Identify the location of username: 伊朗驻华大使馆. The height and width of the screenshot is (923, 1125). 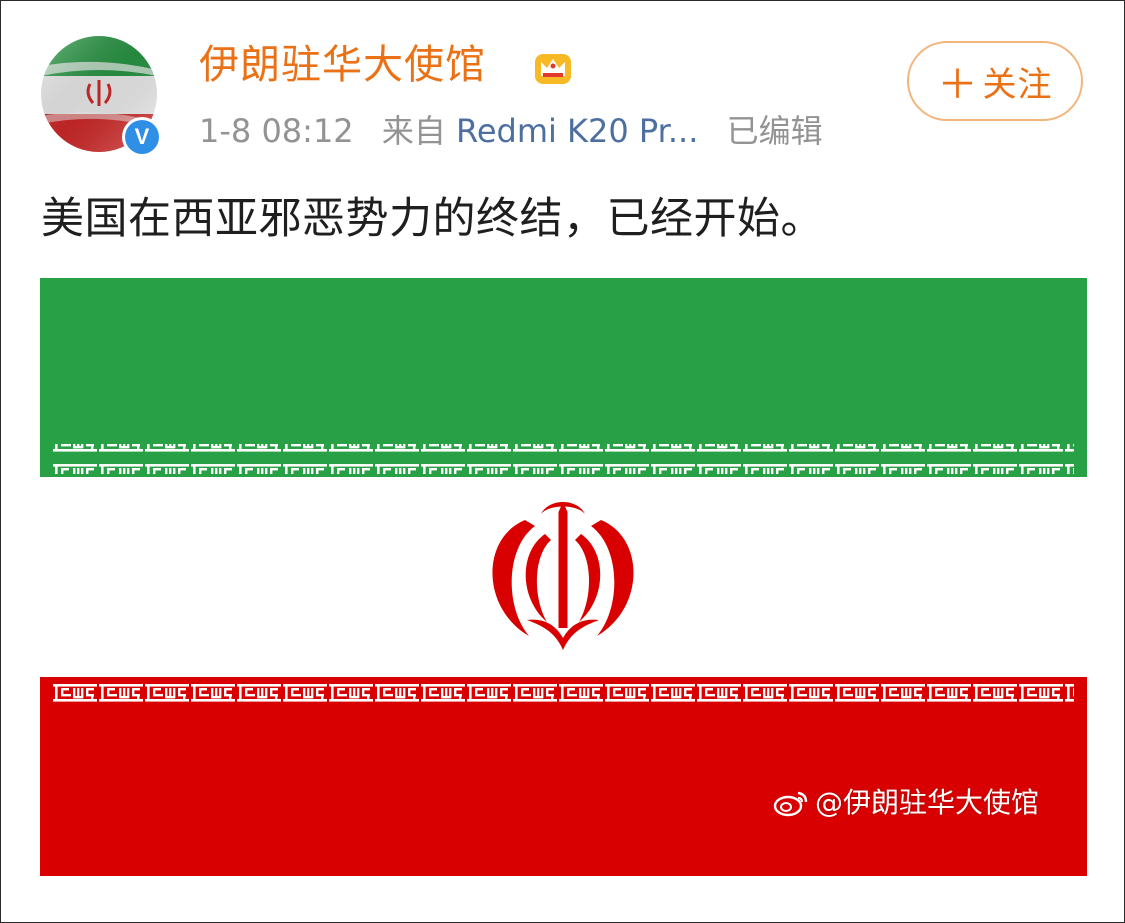
(342, 65).